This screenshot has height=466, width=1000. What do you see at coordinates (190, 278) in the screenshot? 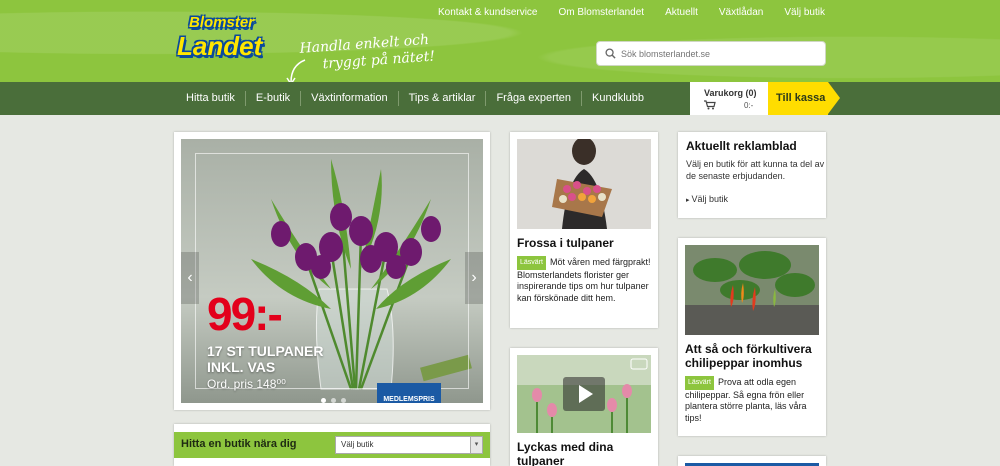
I see `carousel-prev-button: ‹` at bounding box center [190, 278].